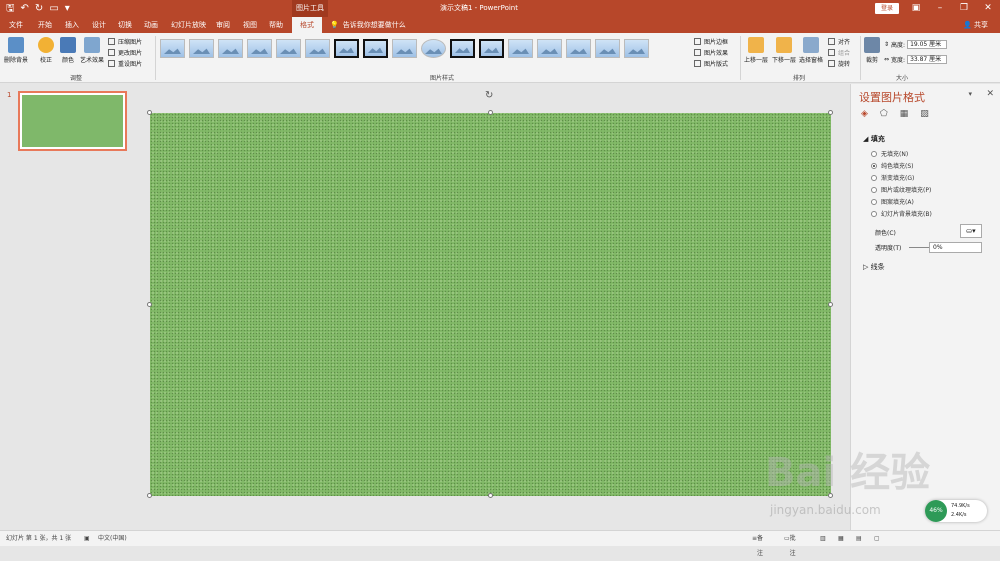 The height and width of the screenshot is (561, 1000). What do you see at coordinates (884, 114) in the screenshot?
I see `effects-pentagon-icon: ⬠` at bounding box center [884, 114].